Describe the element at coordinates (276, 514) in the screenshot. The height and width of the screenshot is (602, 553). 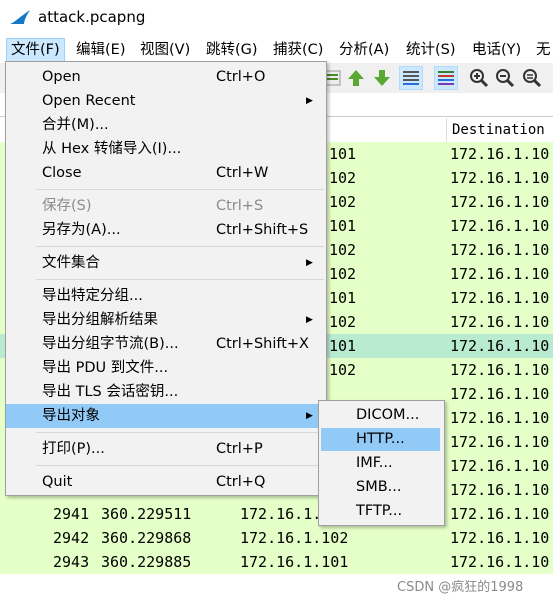
I see `packet-row: 2941 360.229511 172.16.1.102 172.16.1.10` at that location.